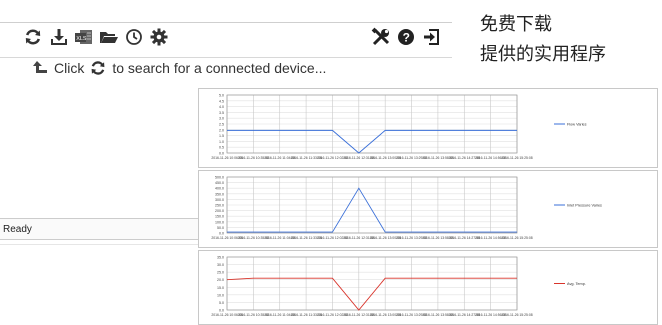 This screenshot has height=325, width=662. I want to click on svg-text: XLS, so click(81, 39).